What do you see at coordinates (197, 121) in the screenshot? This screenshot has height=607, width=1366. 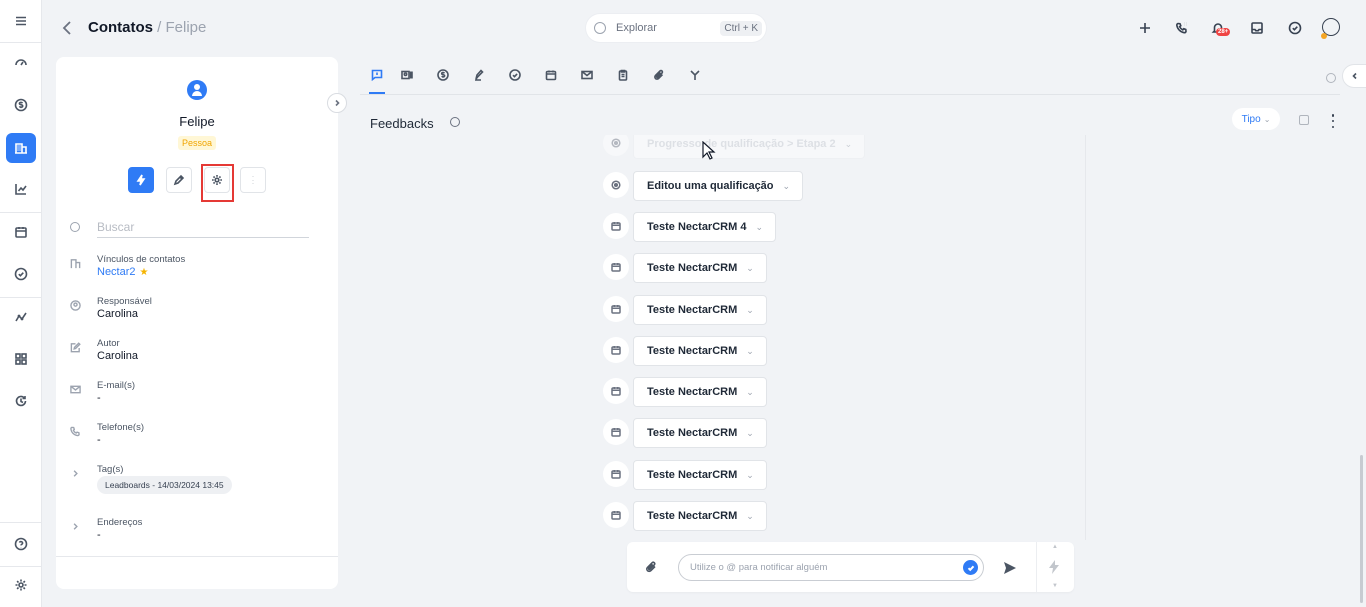 I see `contact-name: Felipe` at bounding box center [197, 121].